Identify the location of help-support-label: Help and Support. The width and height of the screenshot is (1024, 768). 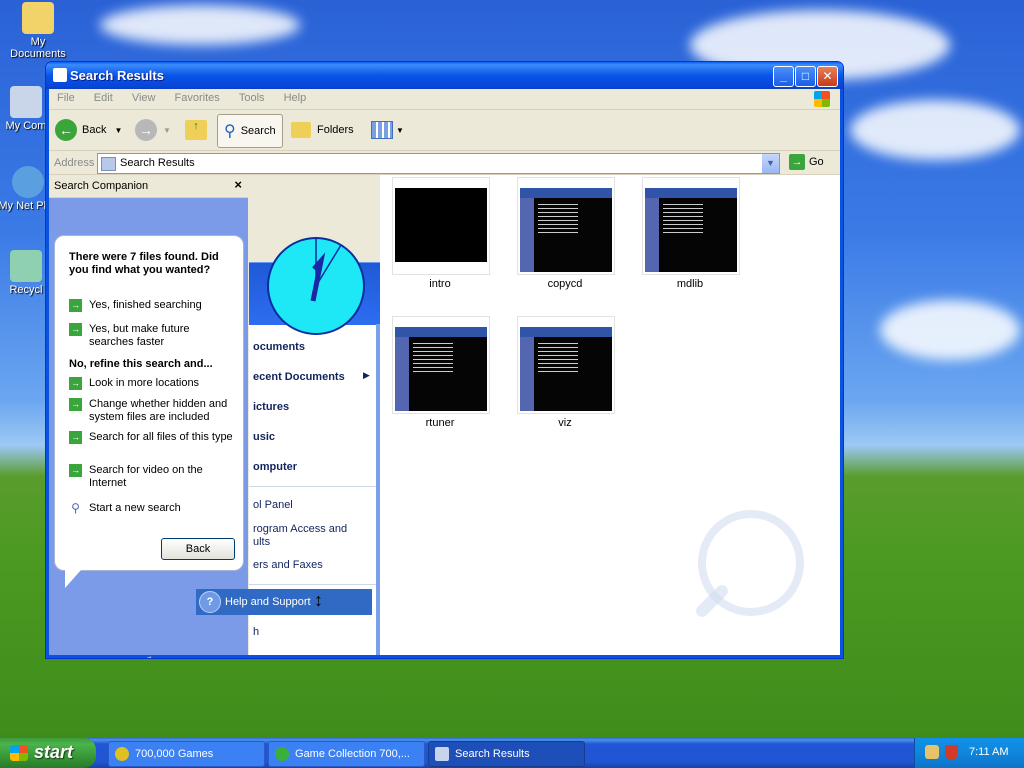
(268, 602).